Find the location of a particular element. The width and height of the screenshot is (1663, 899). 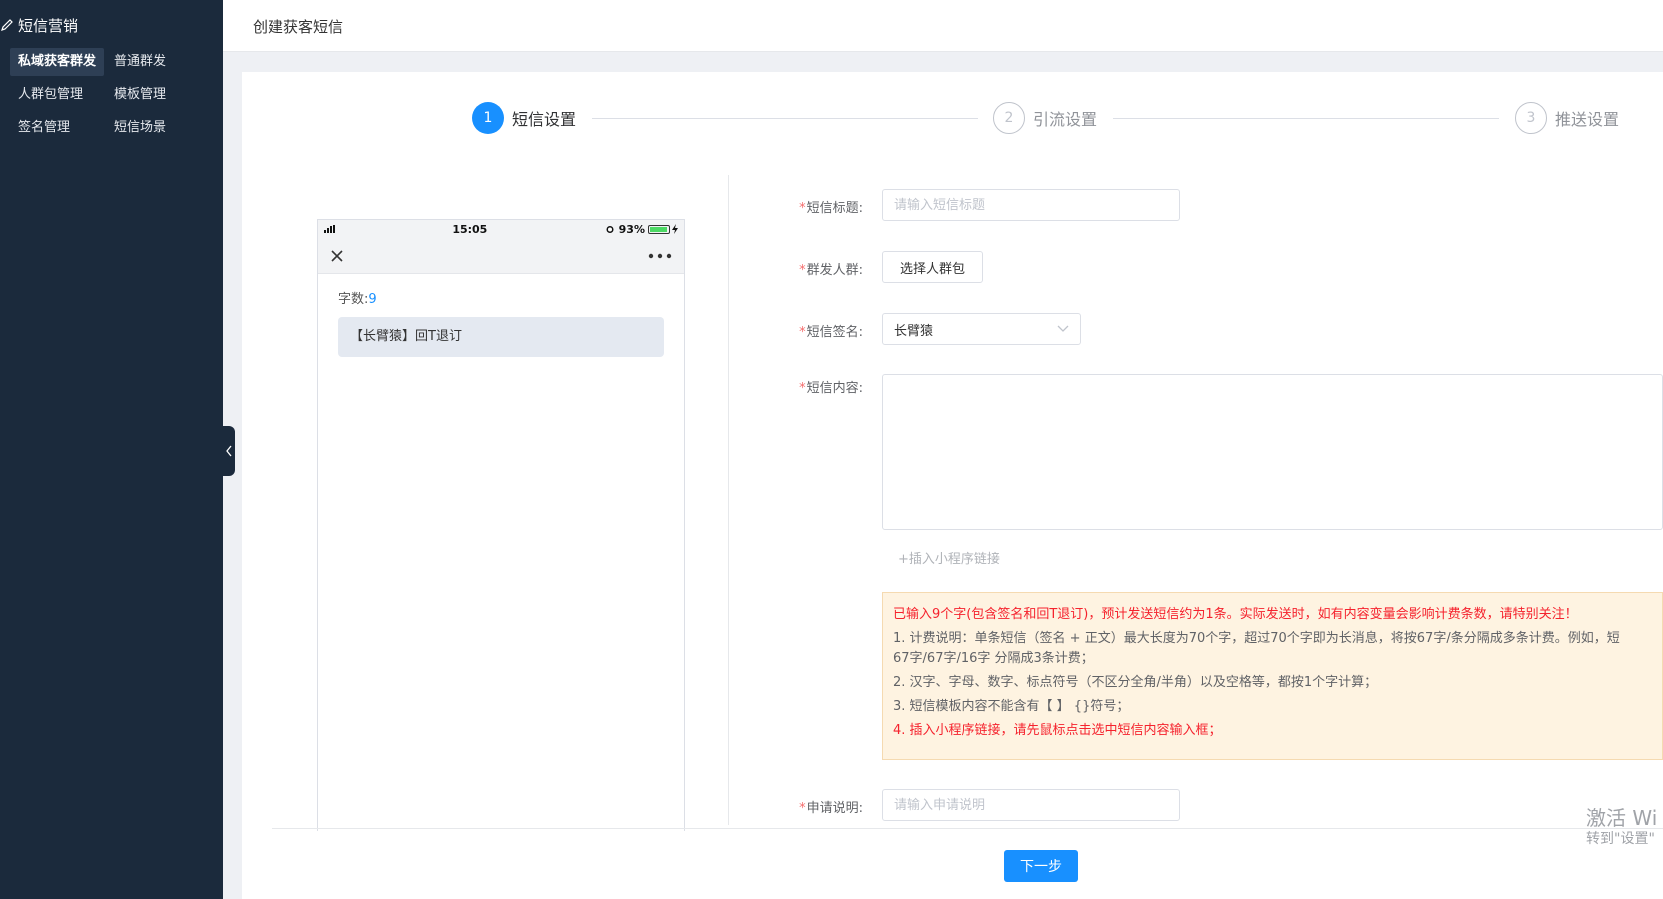

sidebar: 短信营销 私域获客群发 普通群发 人群包管理 模板管理 签名管理 短信场景 is located at coordinates (111, 449).